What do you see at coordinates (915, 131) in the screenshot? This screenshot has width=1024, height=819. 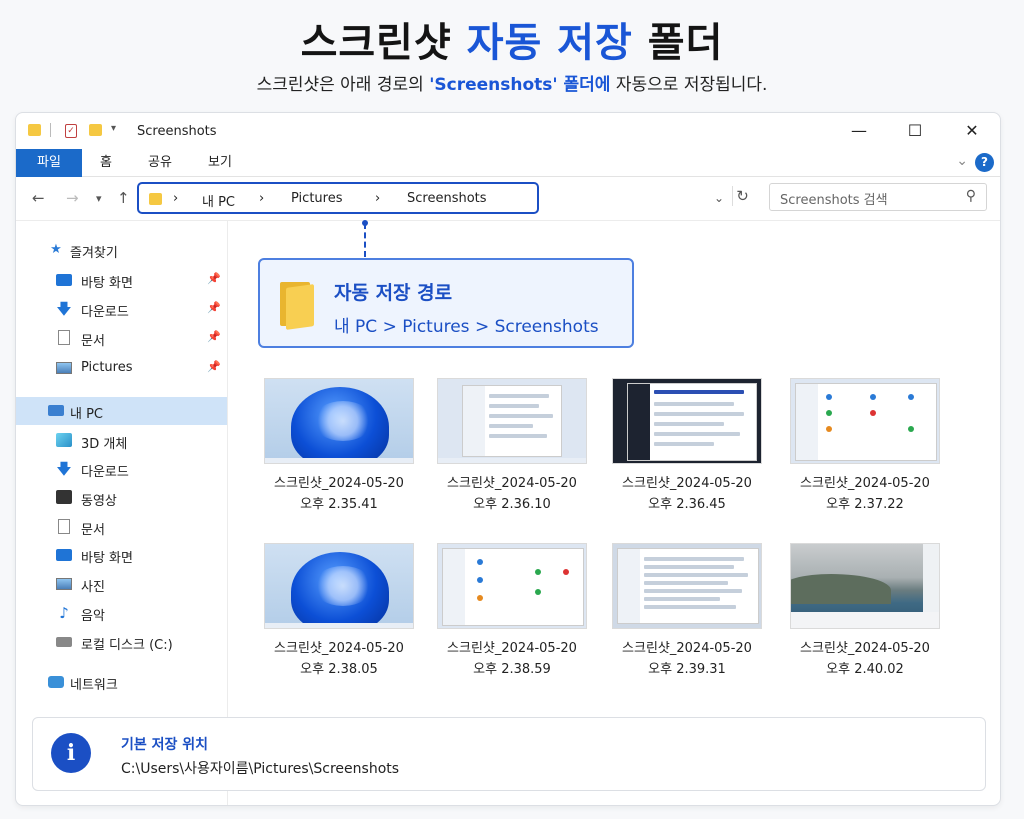 I see `maximize-button: ☐` at bounding box center [915, 131].